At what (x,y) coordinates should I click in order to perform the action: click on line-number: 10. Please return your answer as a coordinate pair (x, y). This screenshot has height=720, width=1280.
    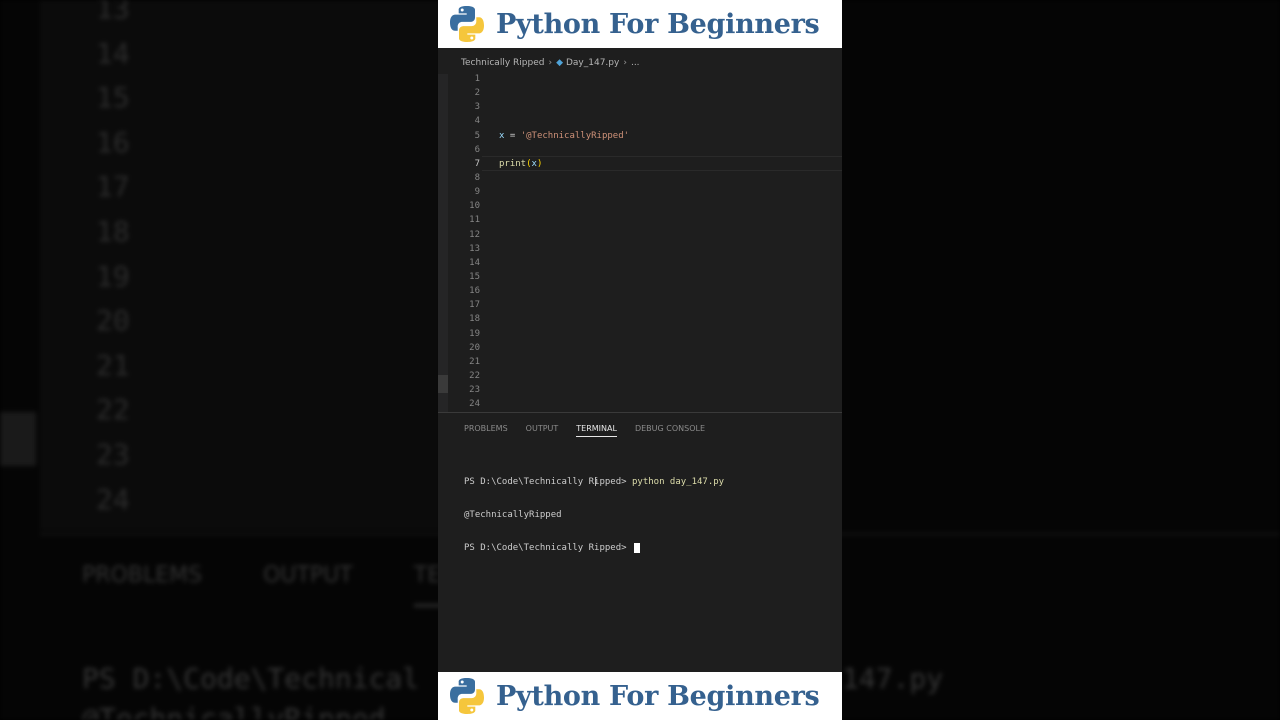
    Looking at the image, I should click on (474, 206).